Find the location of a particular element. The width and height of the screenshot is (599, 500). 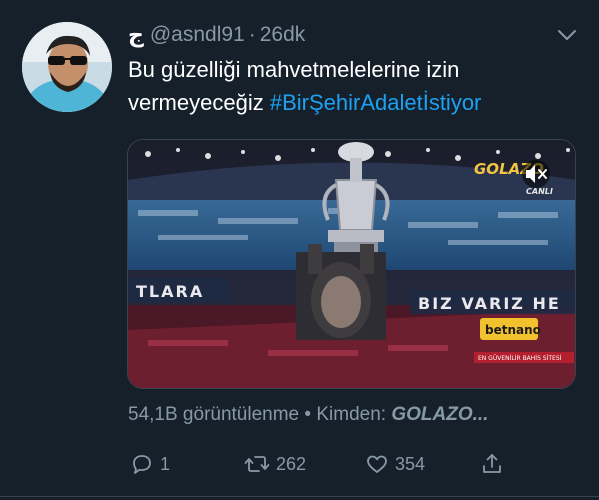

mute-icon is located at coordinates (536, 174).